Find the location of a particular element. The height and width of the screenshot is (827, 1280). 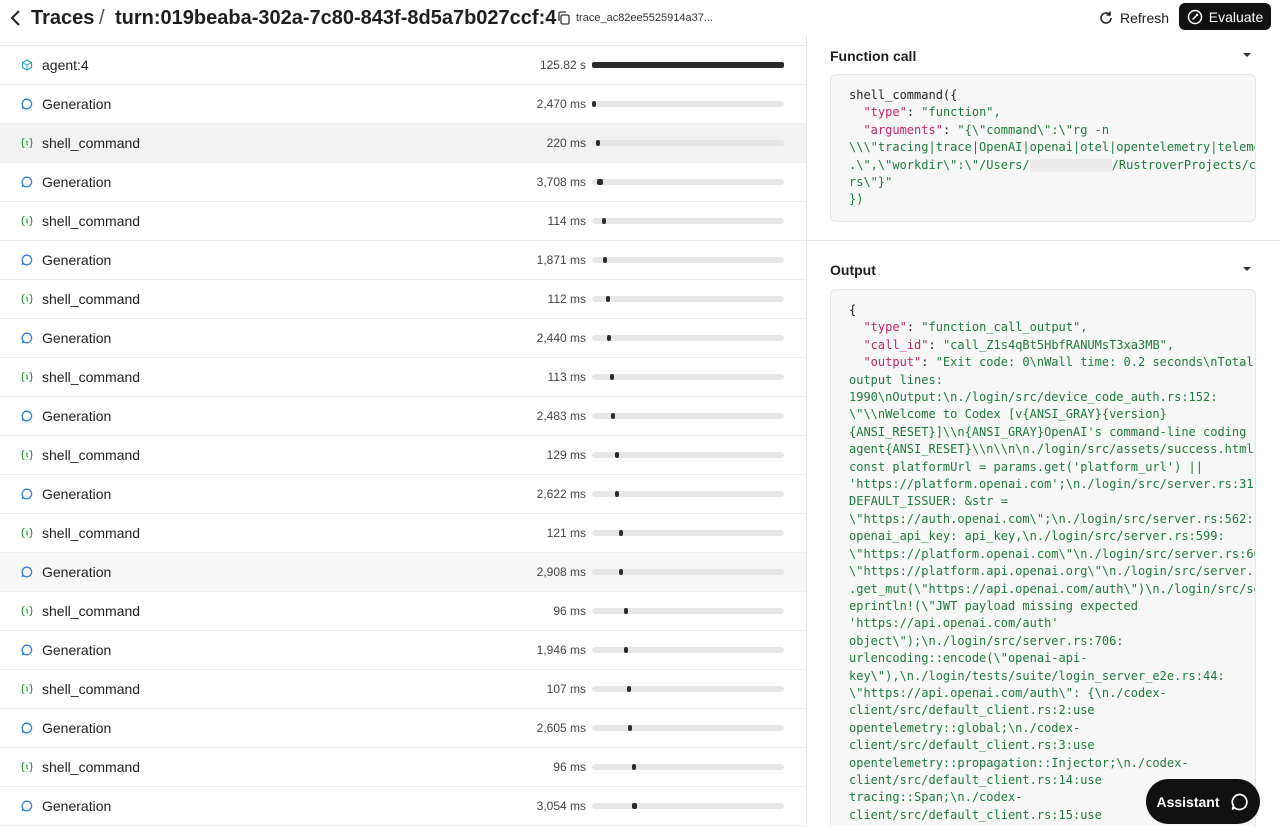

span-row: shell_command 220 ms is located at coordinates (403, 143).